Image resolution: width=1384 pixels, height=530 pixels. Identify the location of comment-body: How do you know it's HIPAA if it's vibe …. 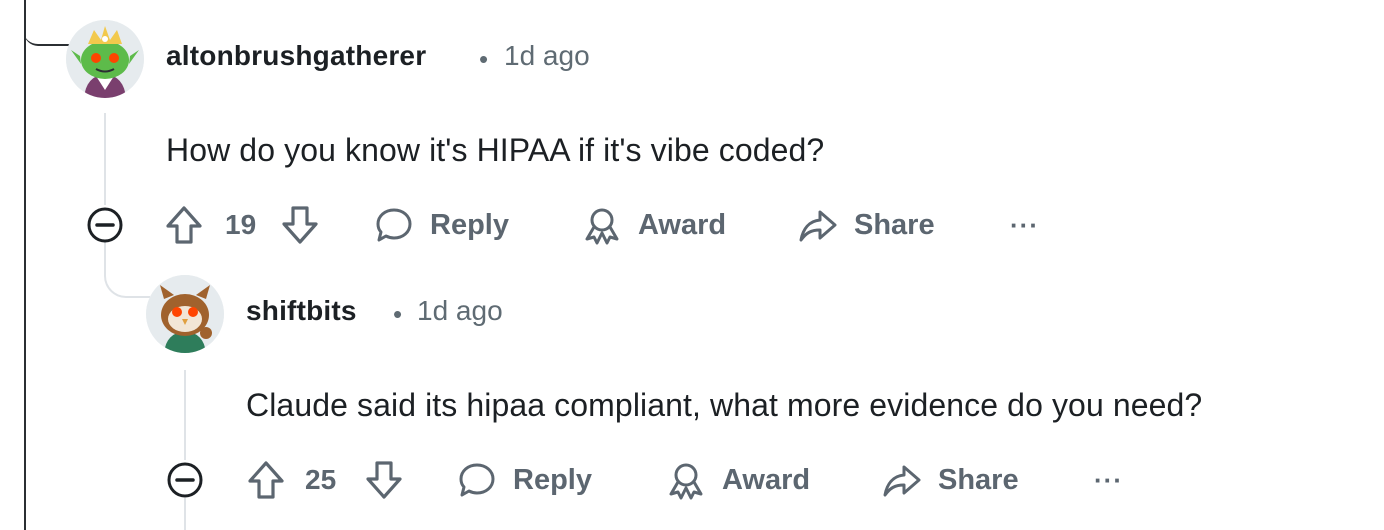
(495, 150).